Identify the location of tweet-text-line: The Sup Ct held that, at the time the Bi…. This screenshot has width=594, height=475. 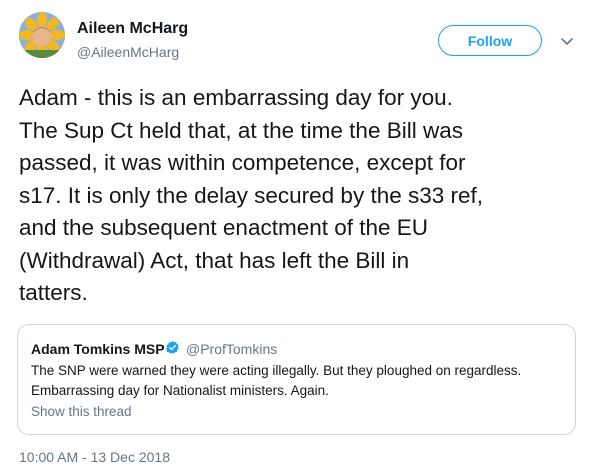
(241, 130).